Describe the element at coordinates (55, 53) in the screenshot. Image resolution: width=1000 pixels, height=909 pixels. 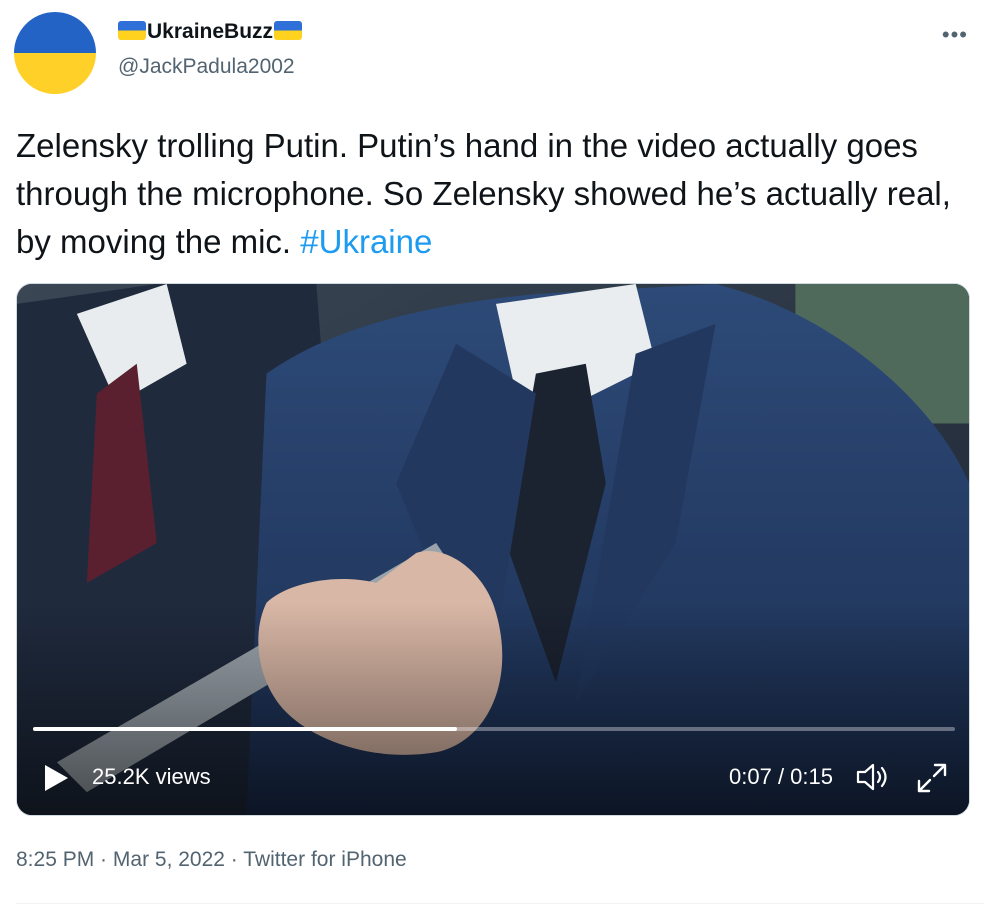
I see `avatar` at that location.